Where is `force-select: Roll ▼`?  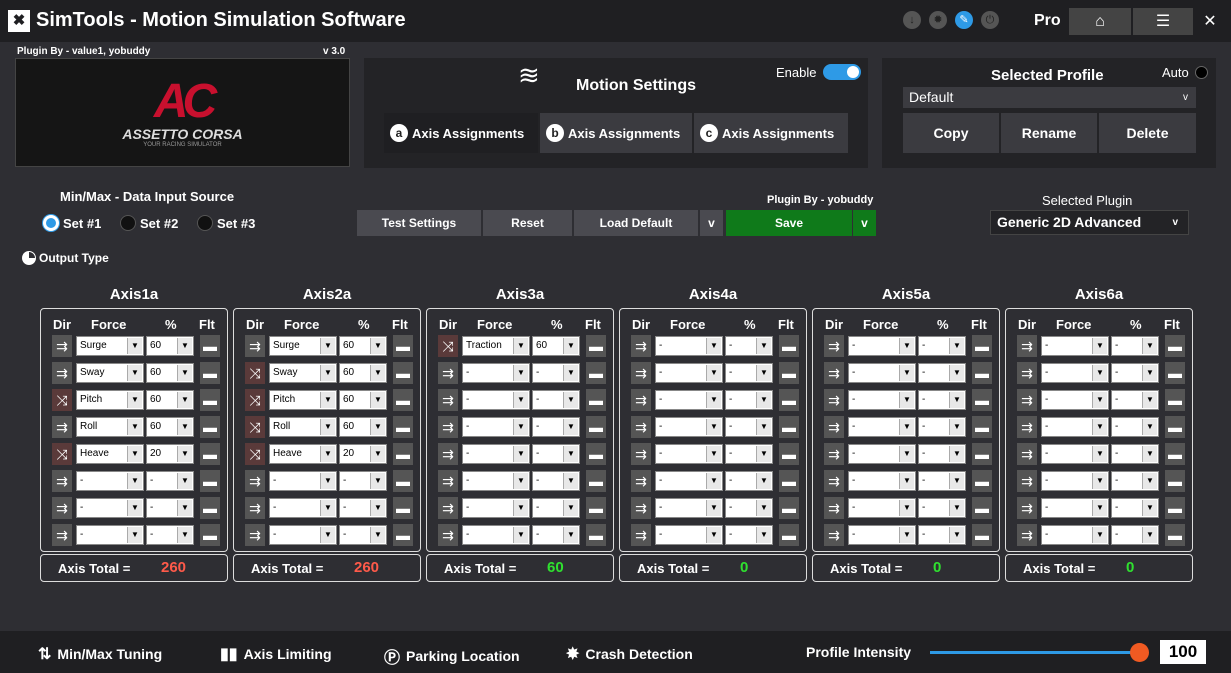
force-select: Roll ▼ is located at coordinates (303, 427).